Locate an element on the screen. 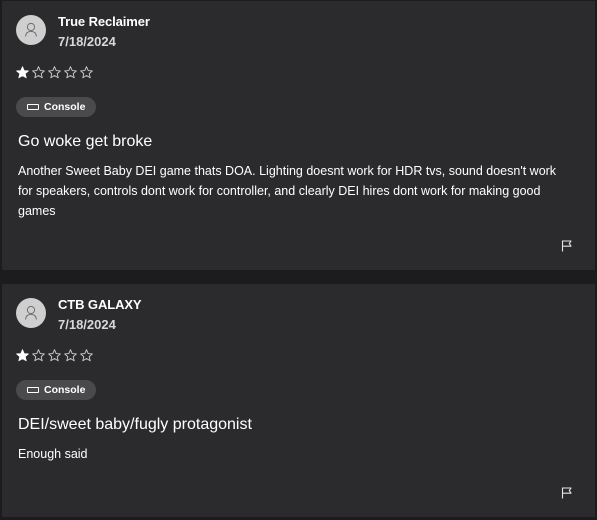  reviewer-name: CTB GALAXY is located at coordinates (100, 304).